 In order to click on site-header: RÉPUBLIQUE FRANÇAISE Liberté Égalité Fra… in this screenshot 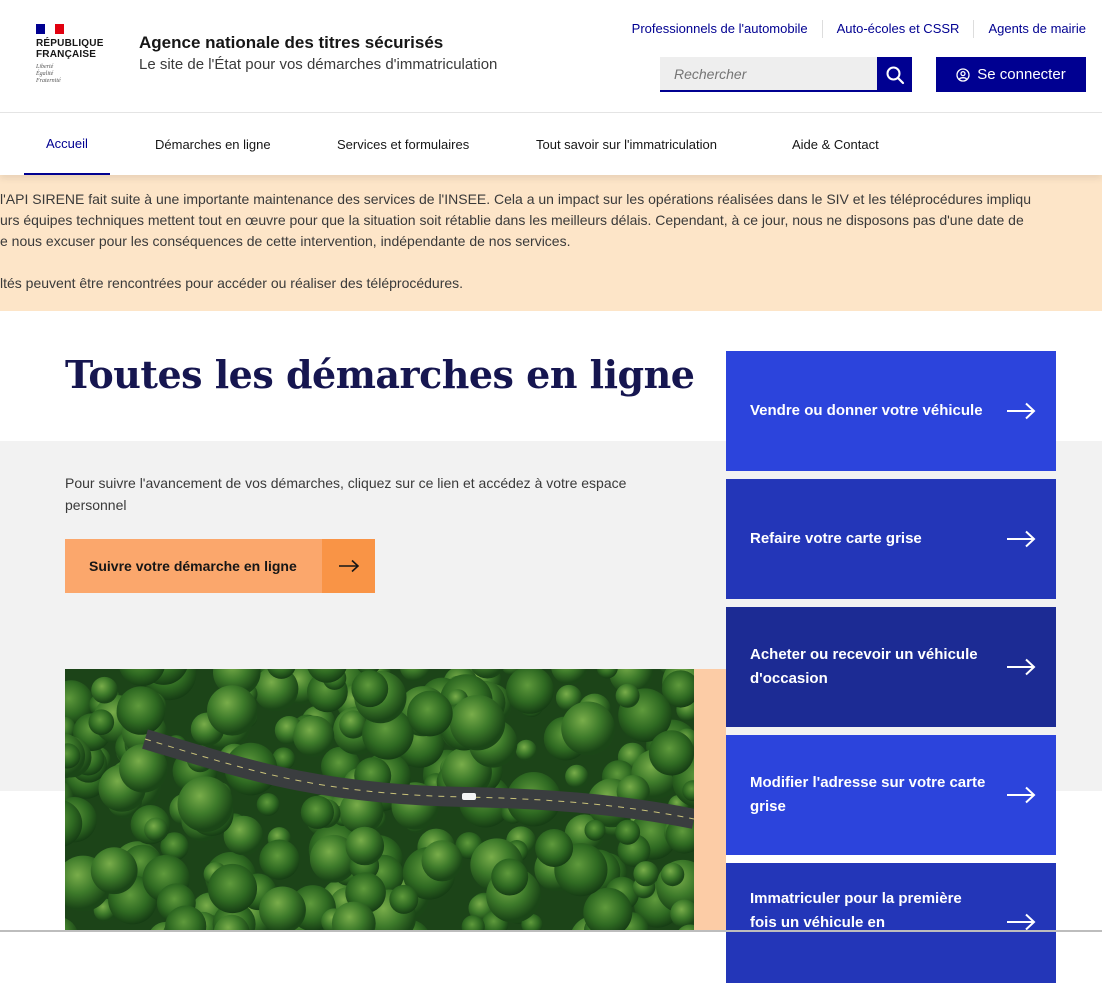, I will do `click(551, 56)`.